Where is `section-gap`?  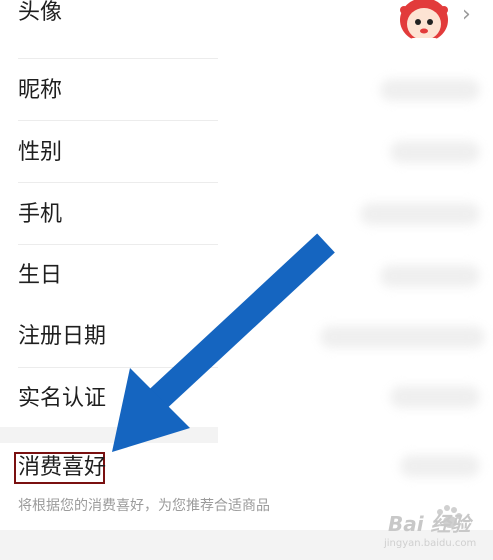 section-gap is located at coordinates (109, 435).